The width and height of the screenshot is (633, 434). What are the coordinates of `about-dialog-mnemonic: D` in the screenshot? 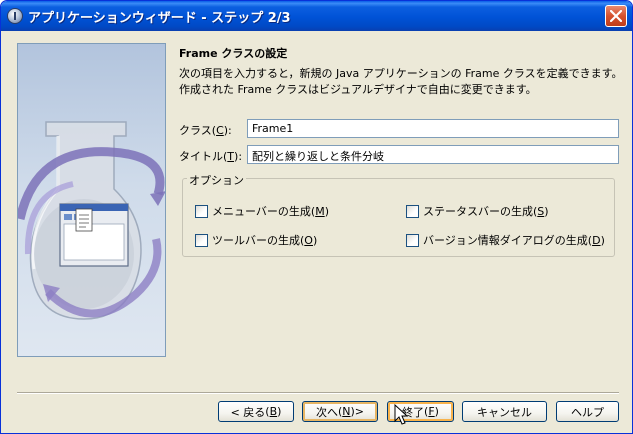 It's located at (596, 240).